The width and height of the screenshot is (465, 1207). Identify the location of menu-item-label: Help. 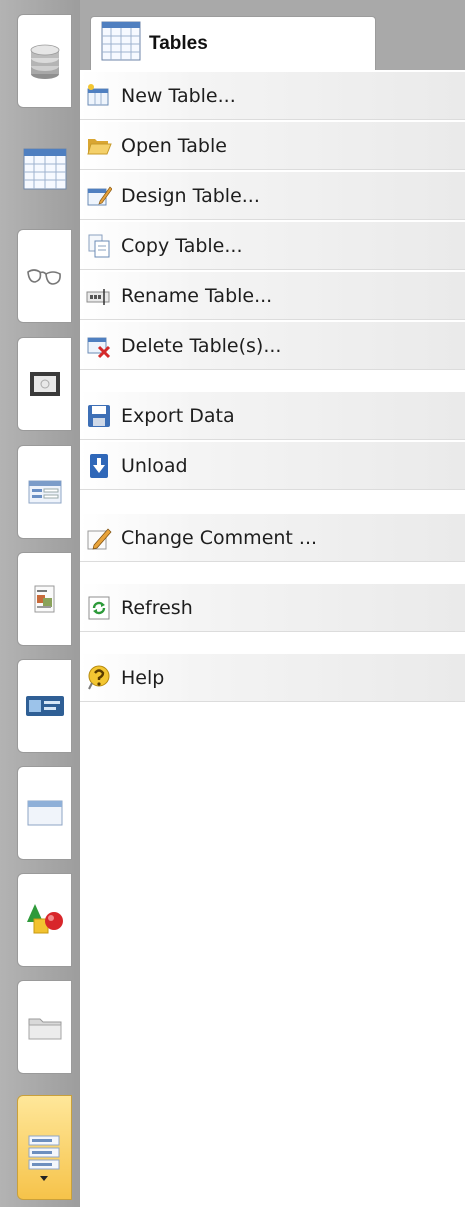
(143, 678).